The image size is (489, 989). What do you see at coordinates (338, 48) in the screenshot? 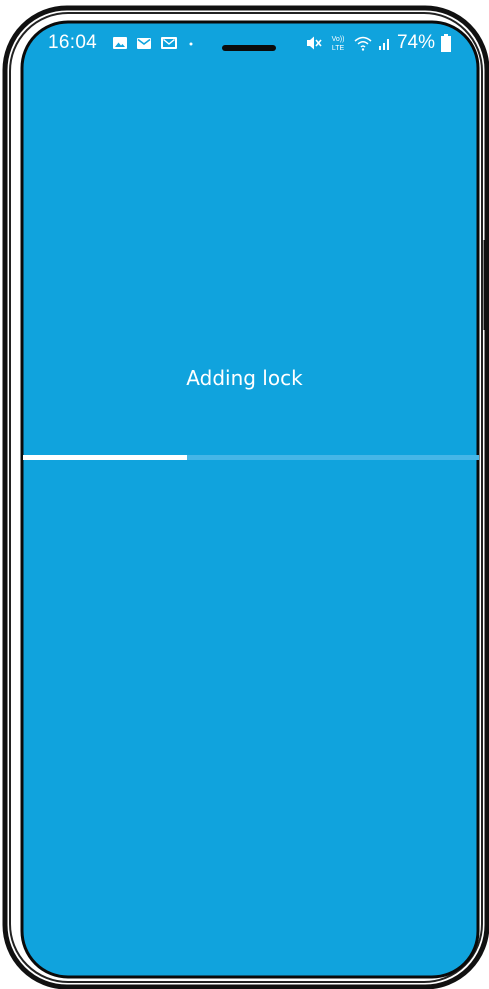
I see `svg-text: LTE` at bounding box center [338, 48].